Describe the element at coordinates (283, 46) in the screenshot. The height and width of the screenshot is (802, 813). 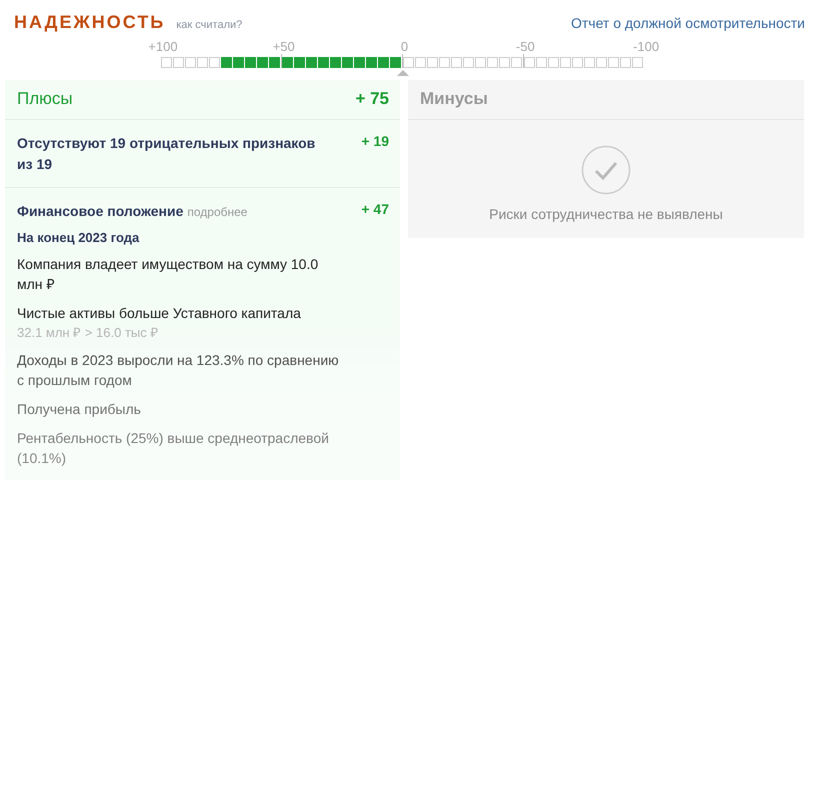
I see `scale-label: +50` at that location.